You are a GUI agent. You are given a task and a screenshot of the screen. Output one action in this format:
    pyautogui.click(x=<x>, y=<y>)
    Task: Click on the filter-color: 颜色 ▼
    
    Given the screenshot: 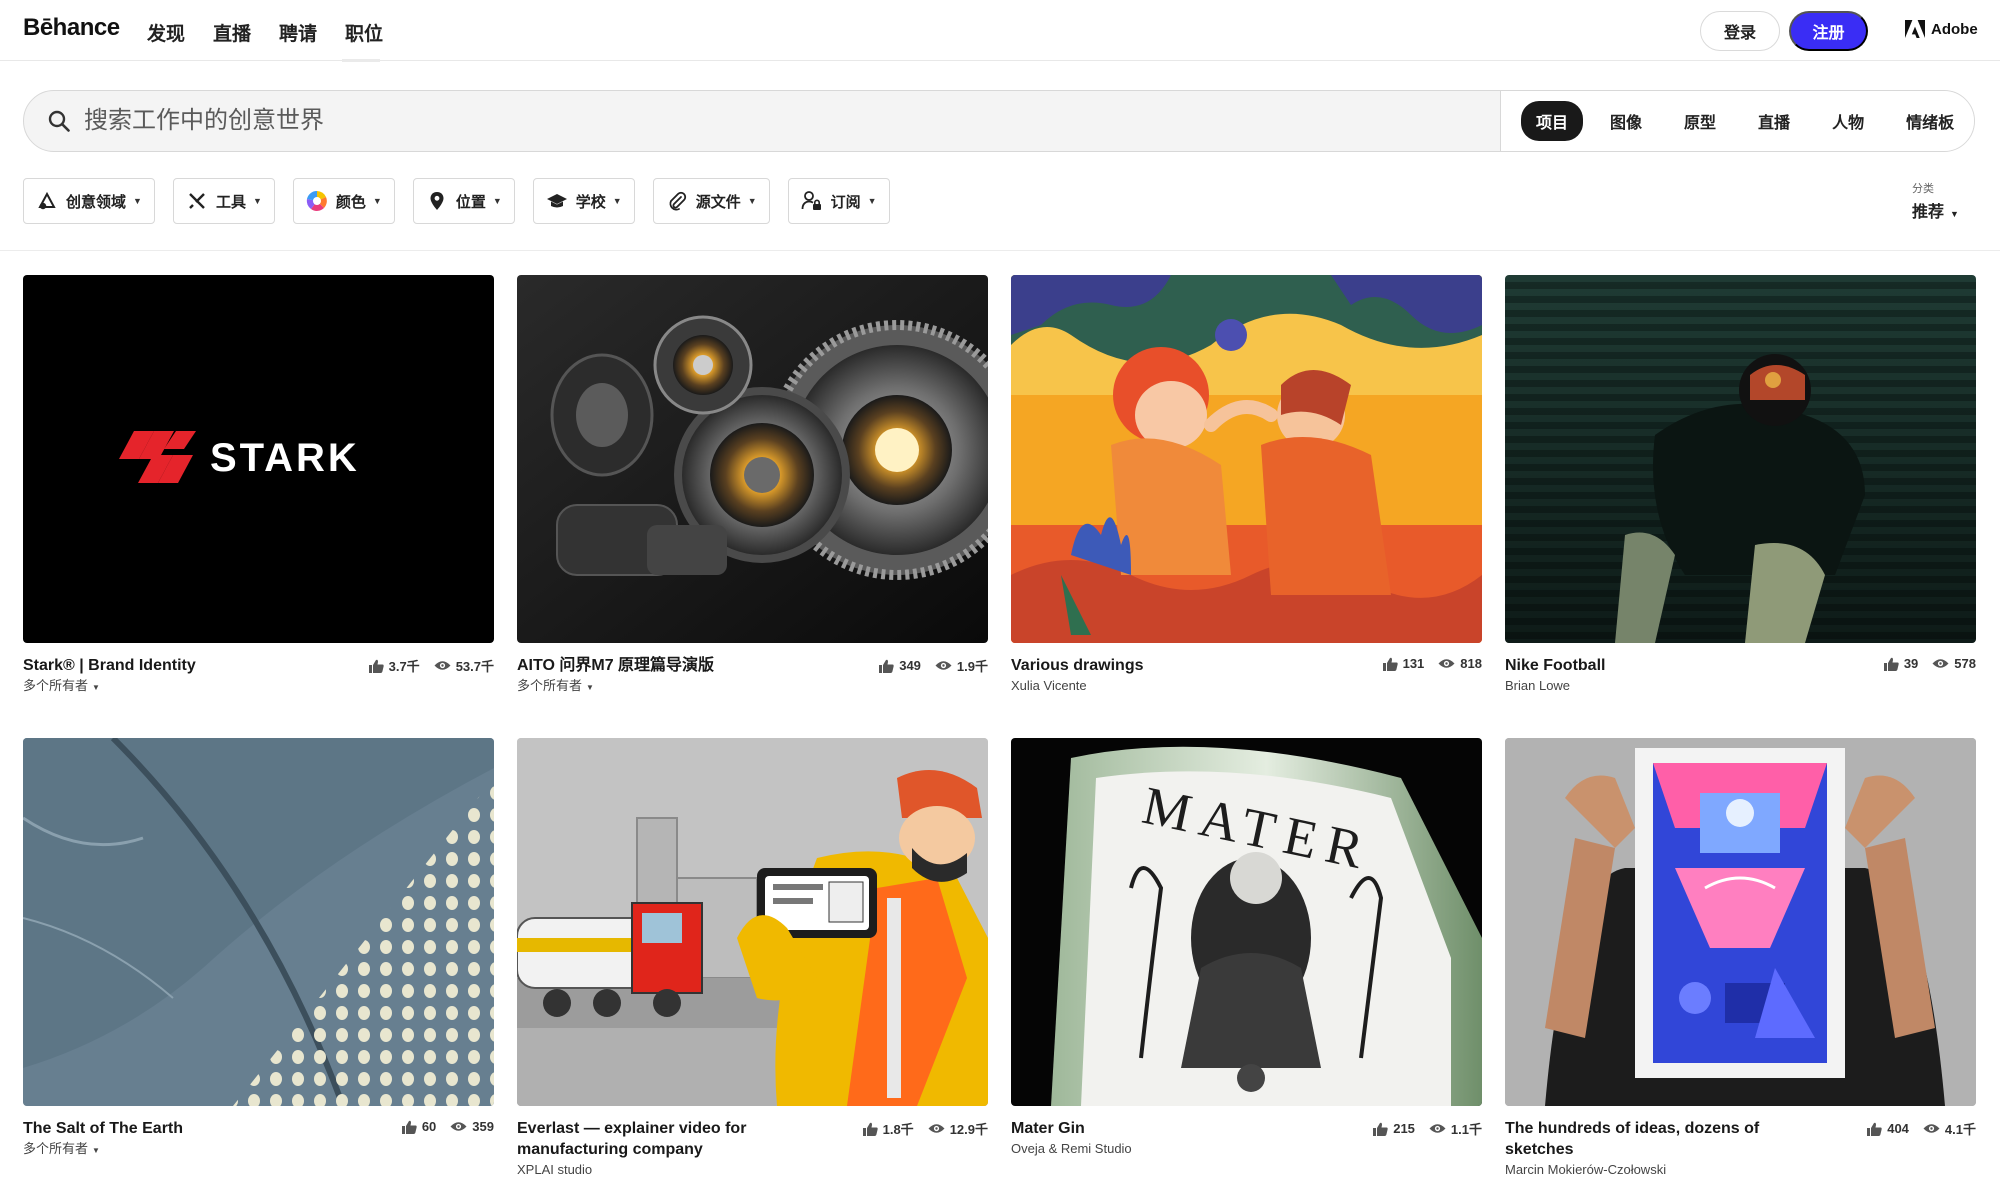 What is the action you would take?
    pyautogui.click(x=343, y=201)
    